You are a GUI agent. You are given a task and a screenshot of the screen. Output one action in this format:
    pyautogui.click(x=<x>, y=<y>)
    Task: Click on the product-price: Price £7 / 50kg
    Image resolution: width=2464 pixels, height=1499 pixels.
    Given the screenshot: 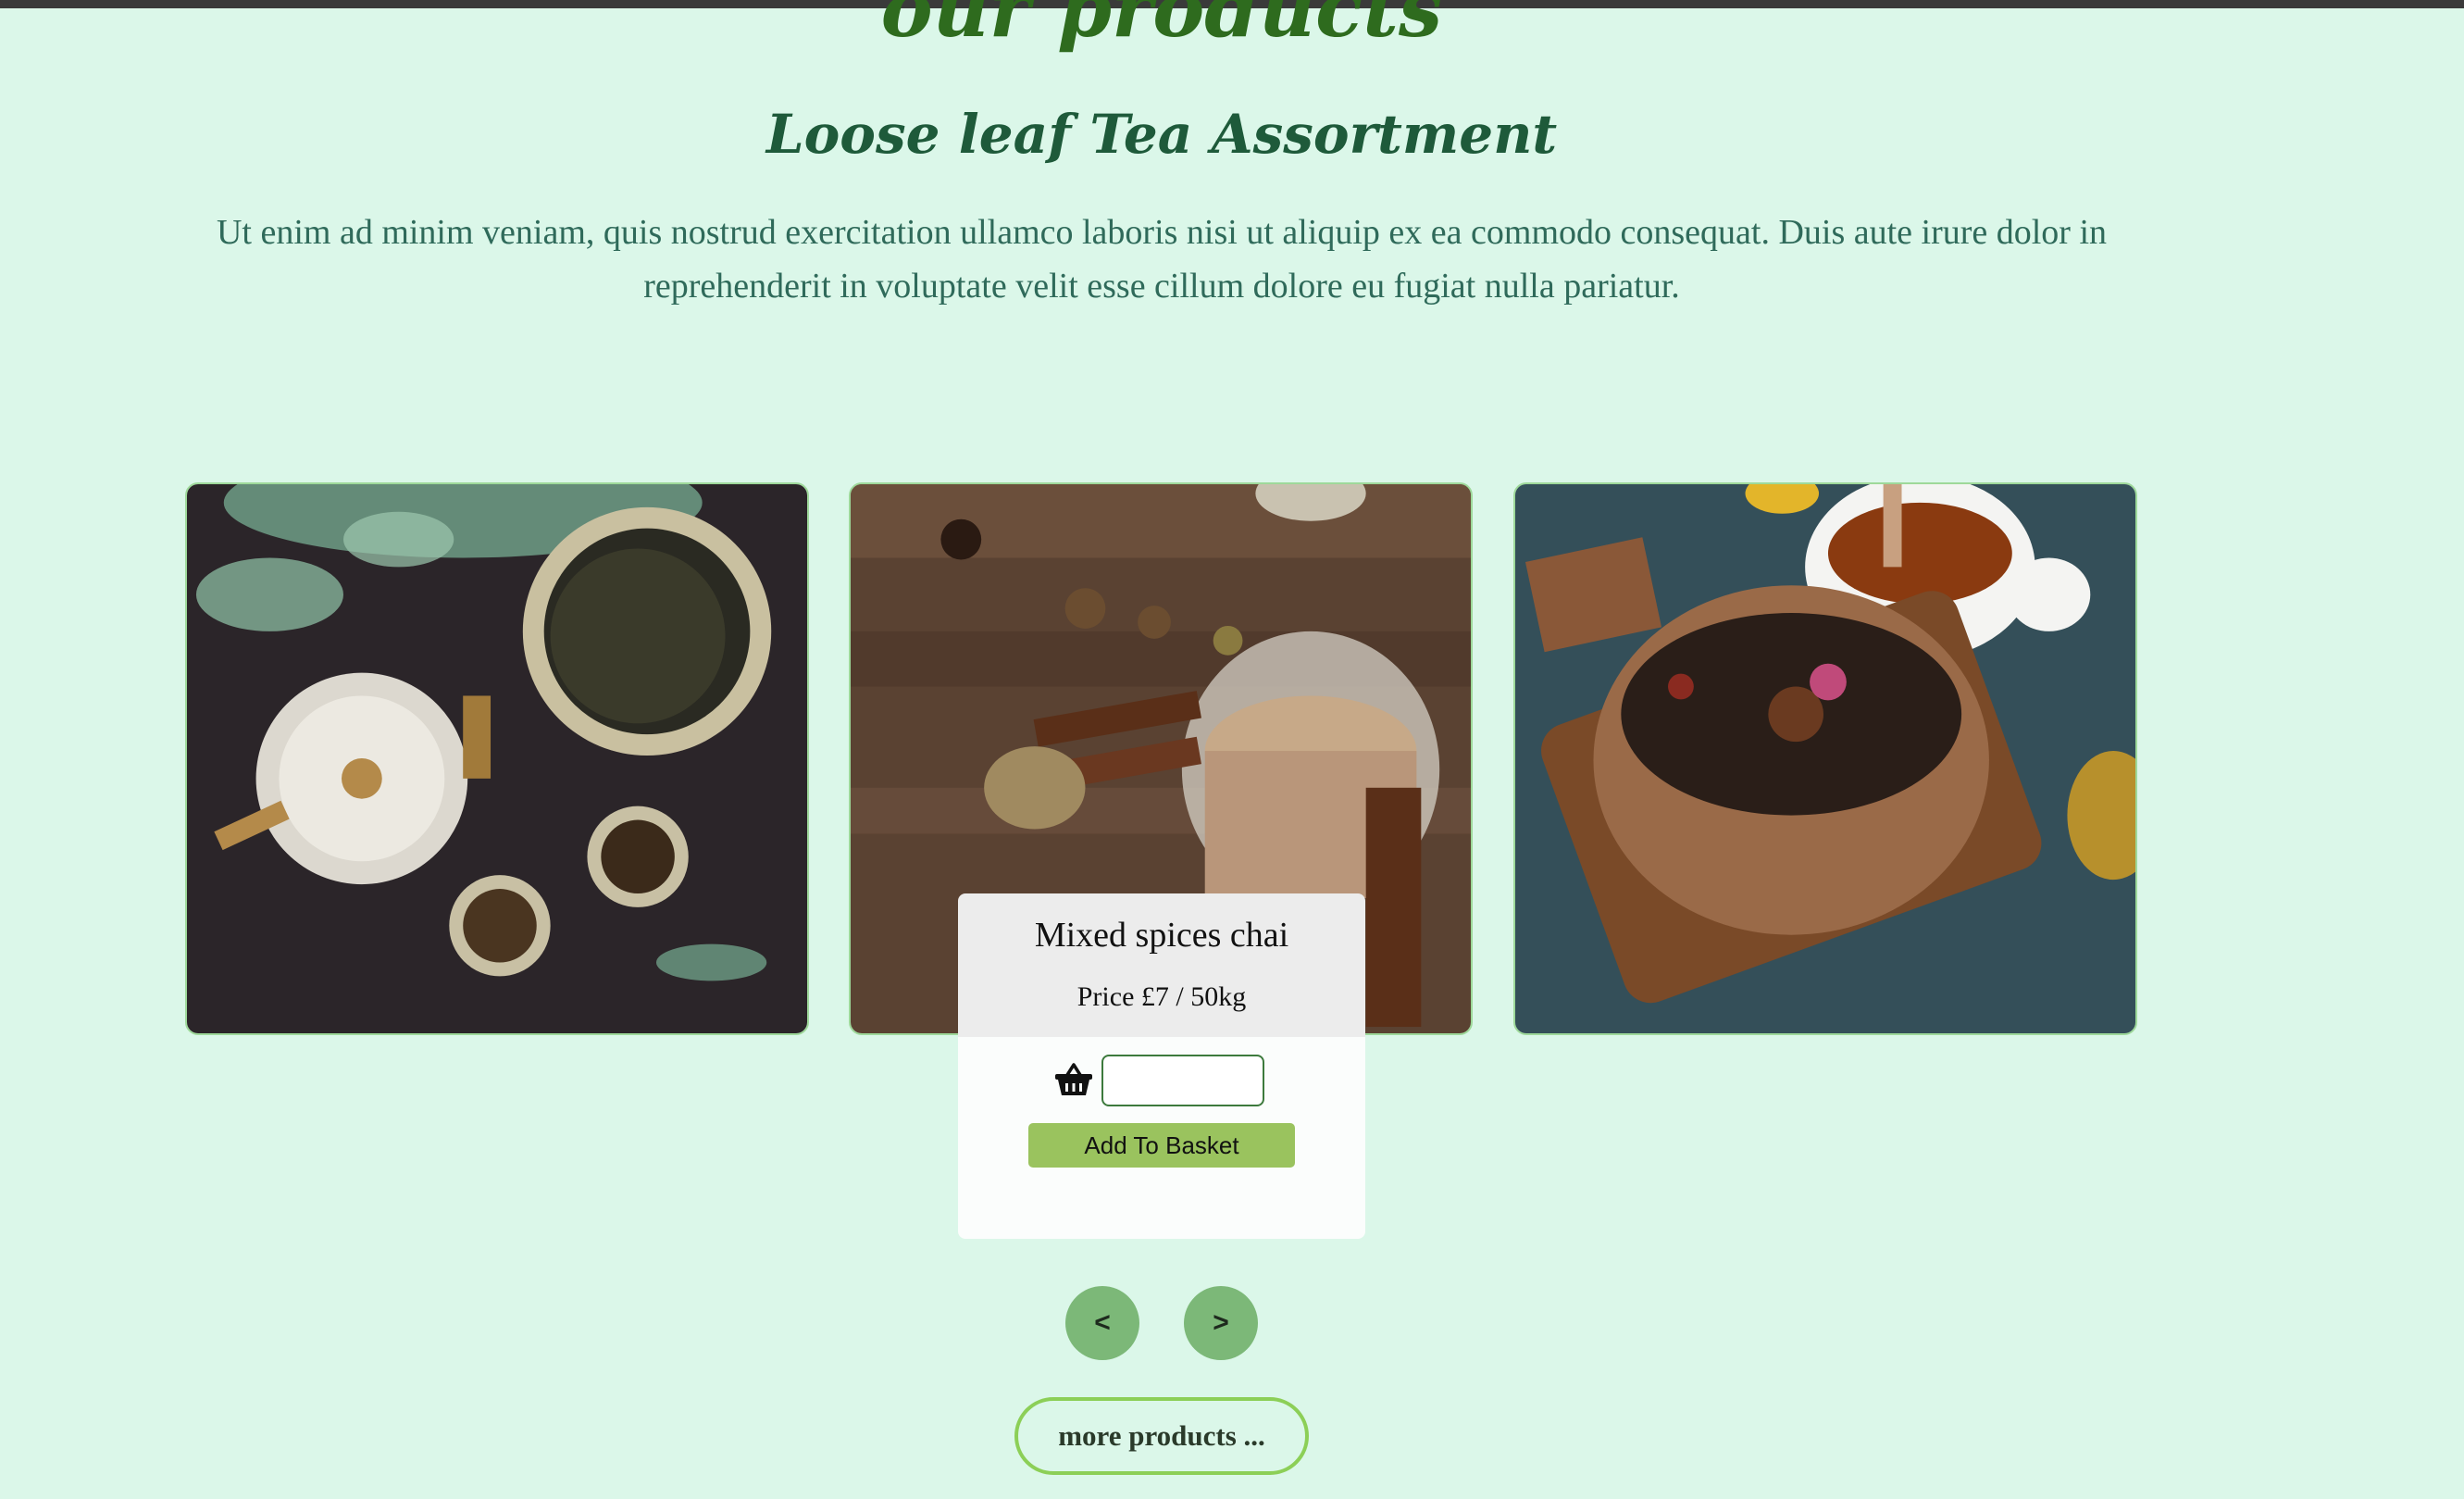 What is the action you would take?
    pyautogui.click(x=1161, y=996)
    